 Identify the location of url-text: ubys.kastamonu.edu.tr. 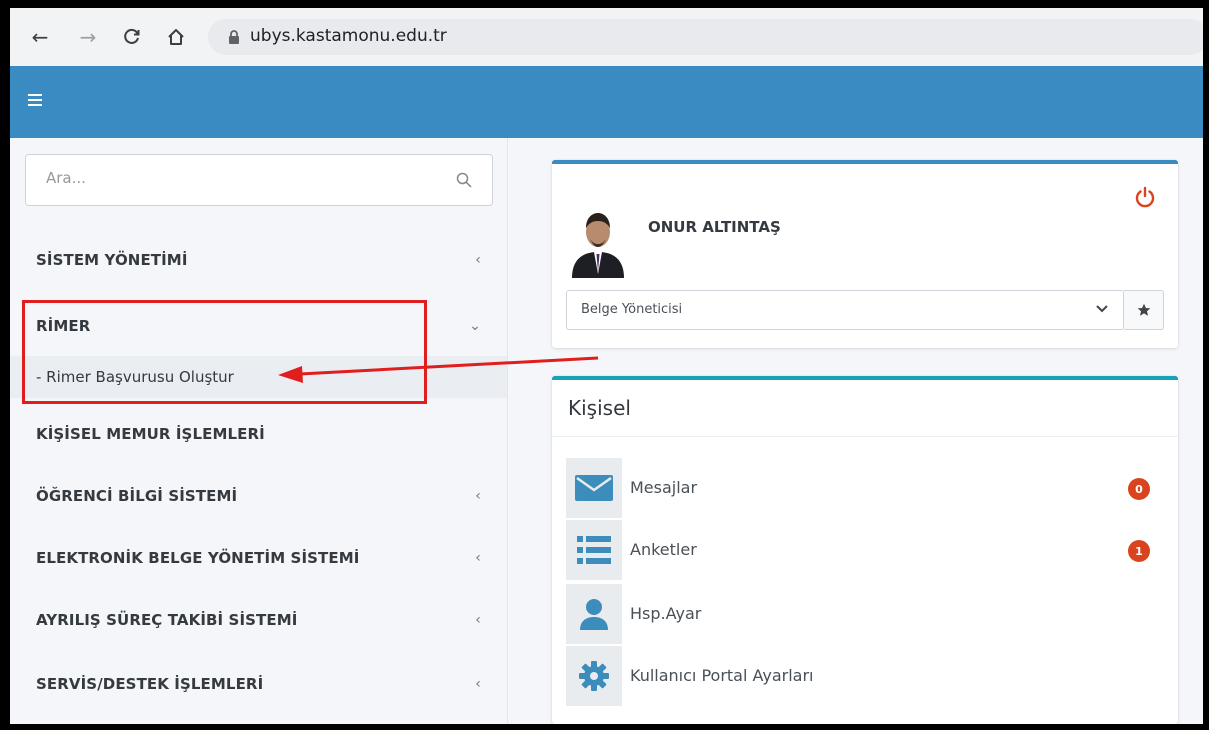
(348, 36).